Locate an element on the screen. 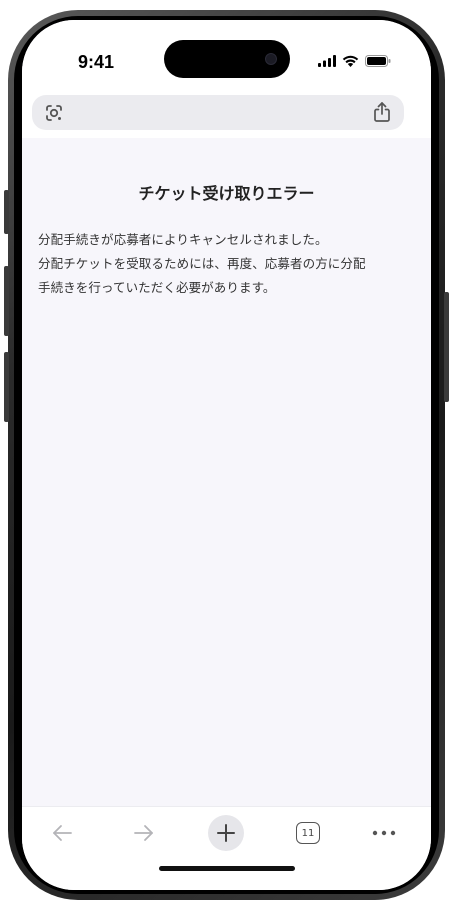 This screenshot has width=453, height=912. plus-icon is located at coordinates (226, 833).